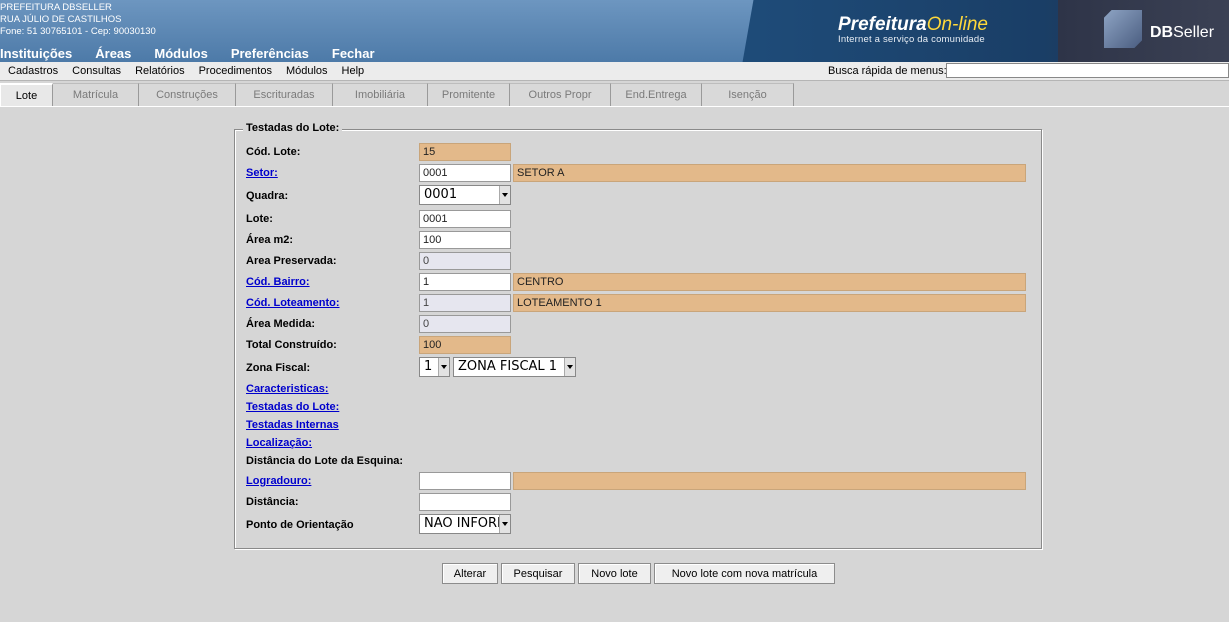 The image size is (1229, 622). I want to click on tab-underline, so click(614, 106).